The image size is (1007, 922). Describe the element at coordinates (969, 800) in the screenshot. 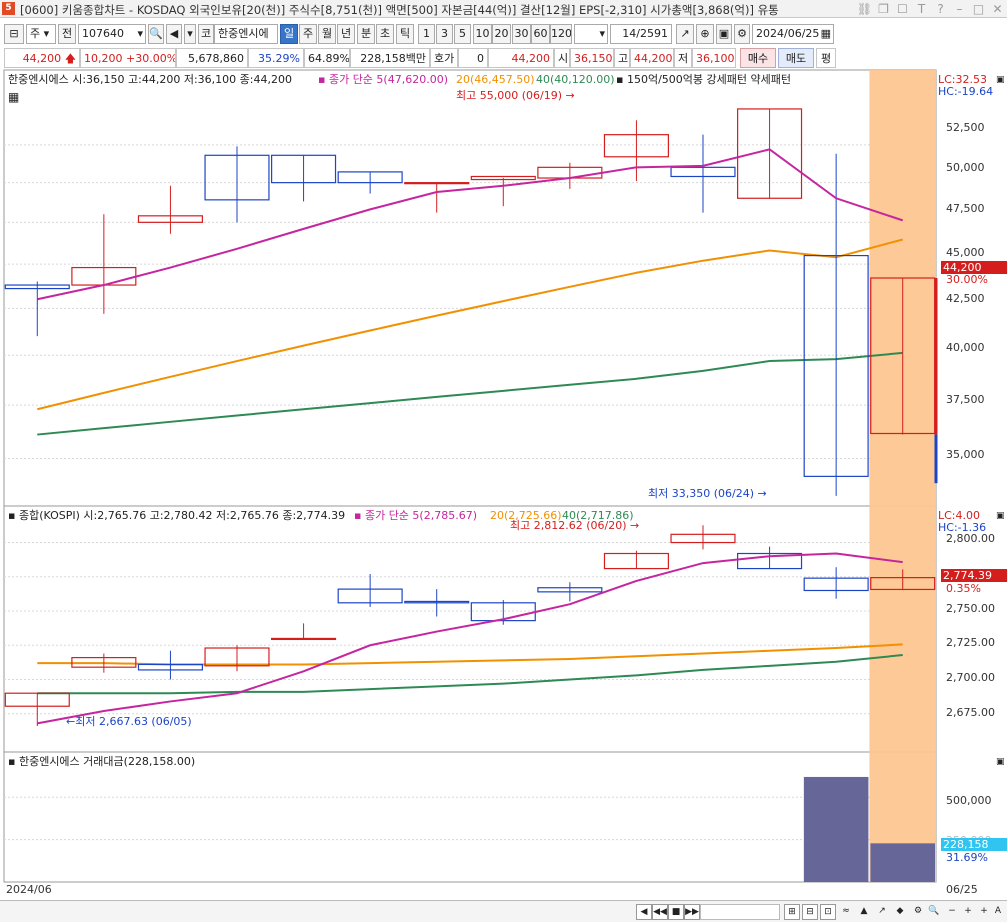

I see `amount-ytick: 500,000` at that location.